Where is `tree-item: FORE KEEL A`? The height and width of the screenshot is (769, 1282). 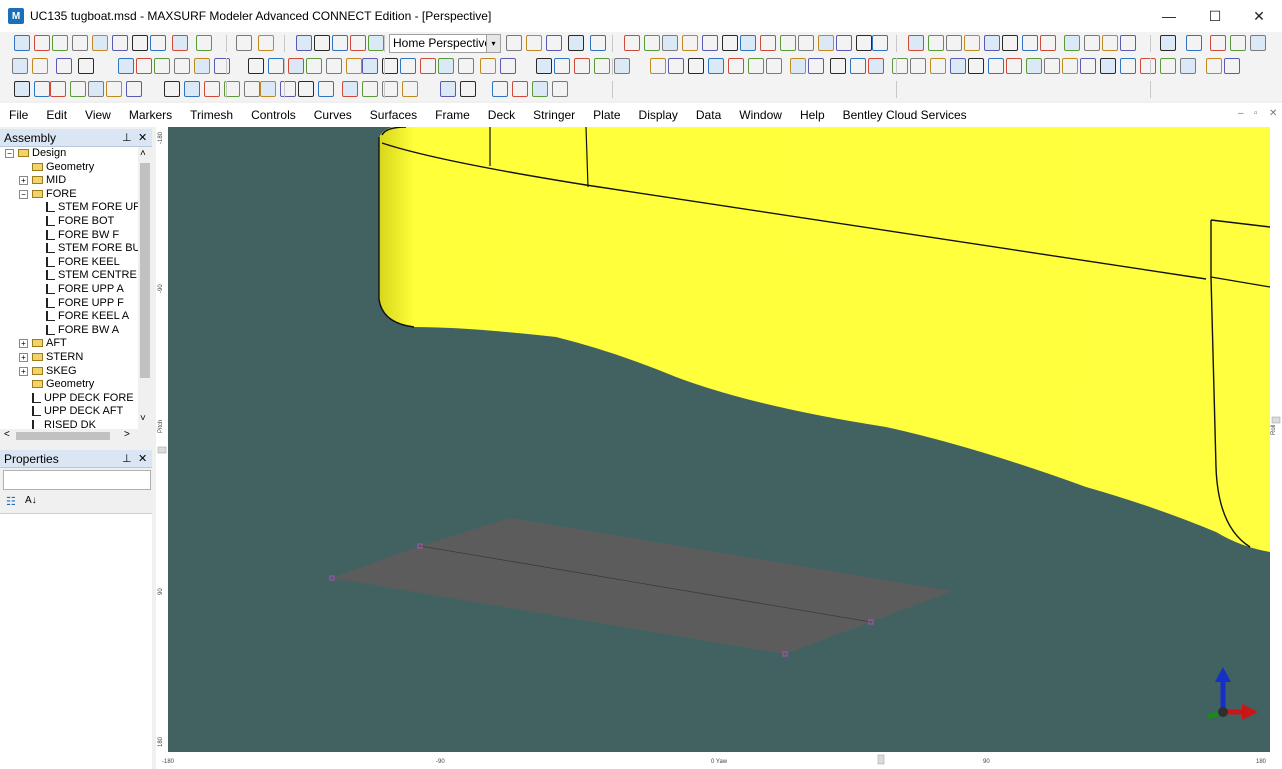
tree-item: FORE KEEL A is located at coordinates (87, 317).